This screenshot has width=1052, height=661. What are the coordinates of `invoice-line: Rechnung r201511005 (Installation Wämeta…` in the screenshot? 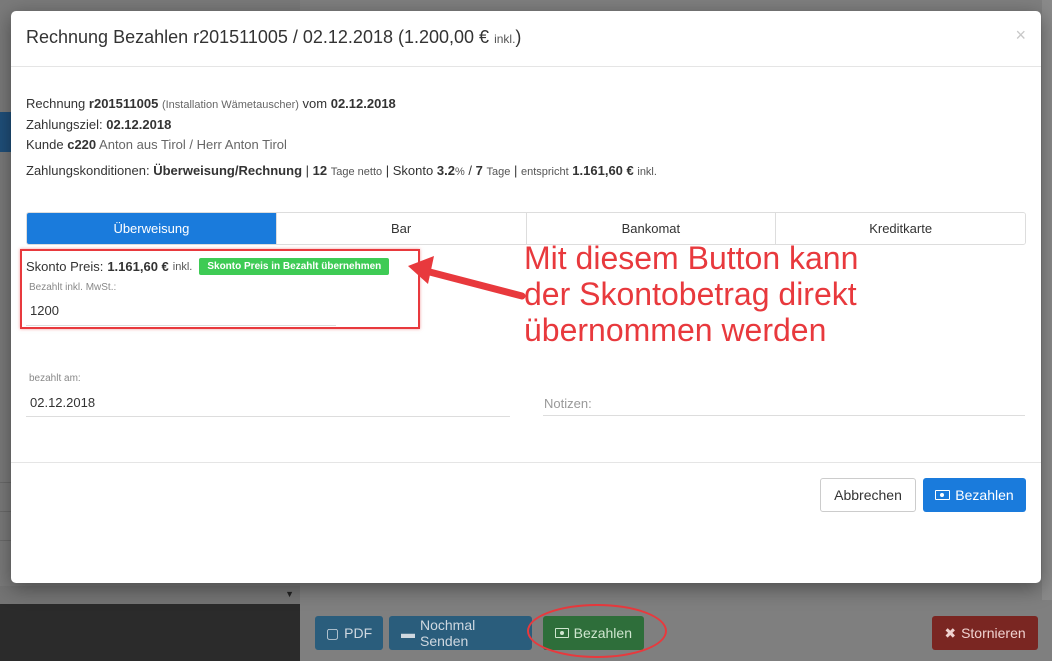 It's located at (211, 103).